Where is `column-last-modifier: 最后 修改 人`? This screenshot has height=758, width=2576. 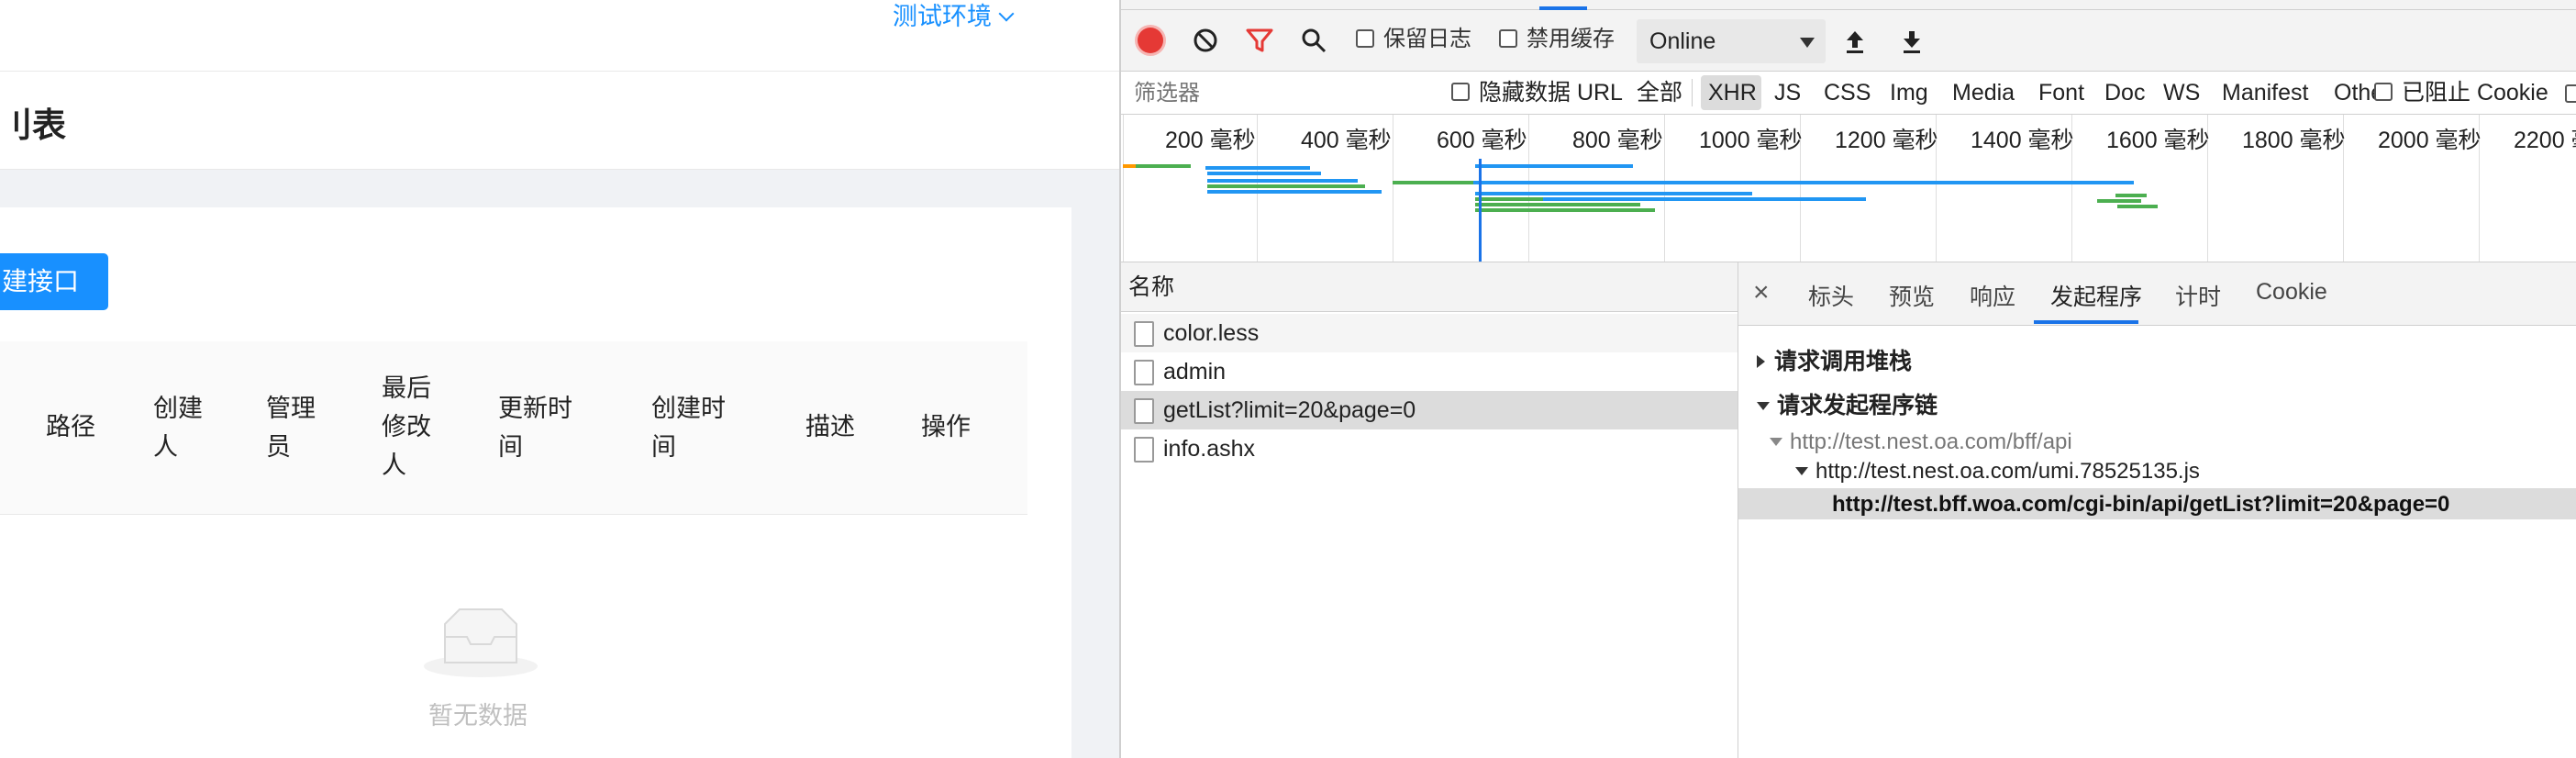
column-last-modifier: 最后 修改 人 is located at coordinates (406, 427).